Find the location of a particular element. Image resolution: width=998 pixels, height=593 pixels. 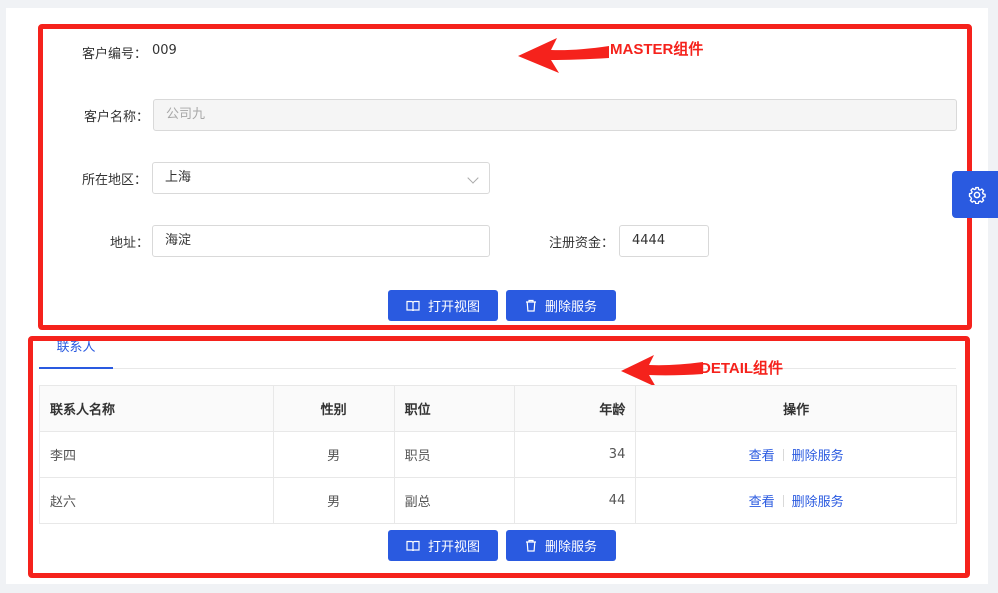

gear-icon is located at coordinates (977, 195).